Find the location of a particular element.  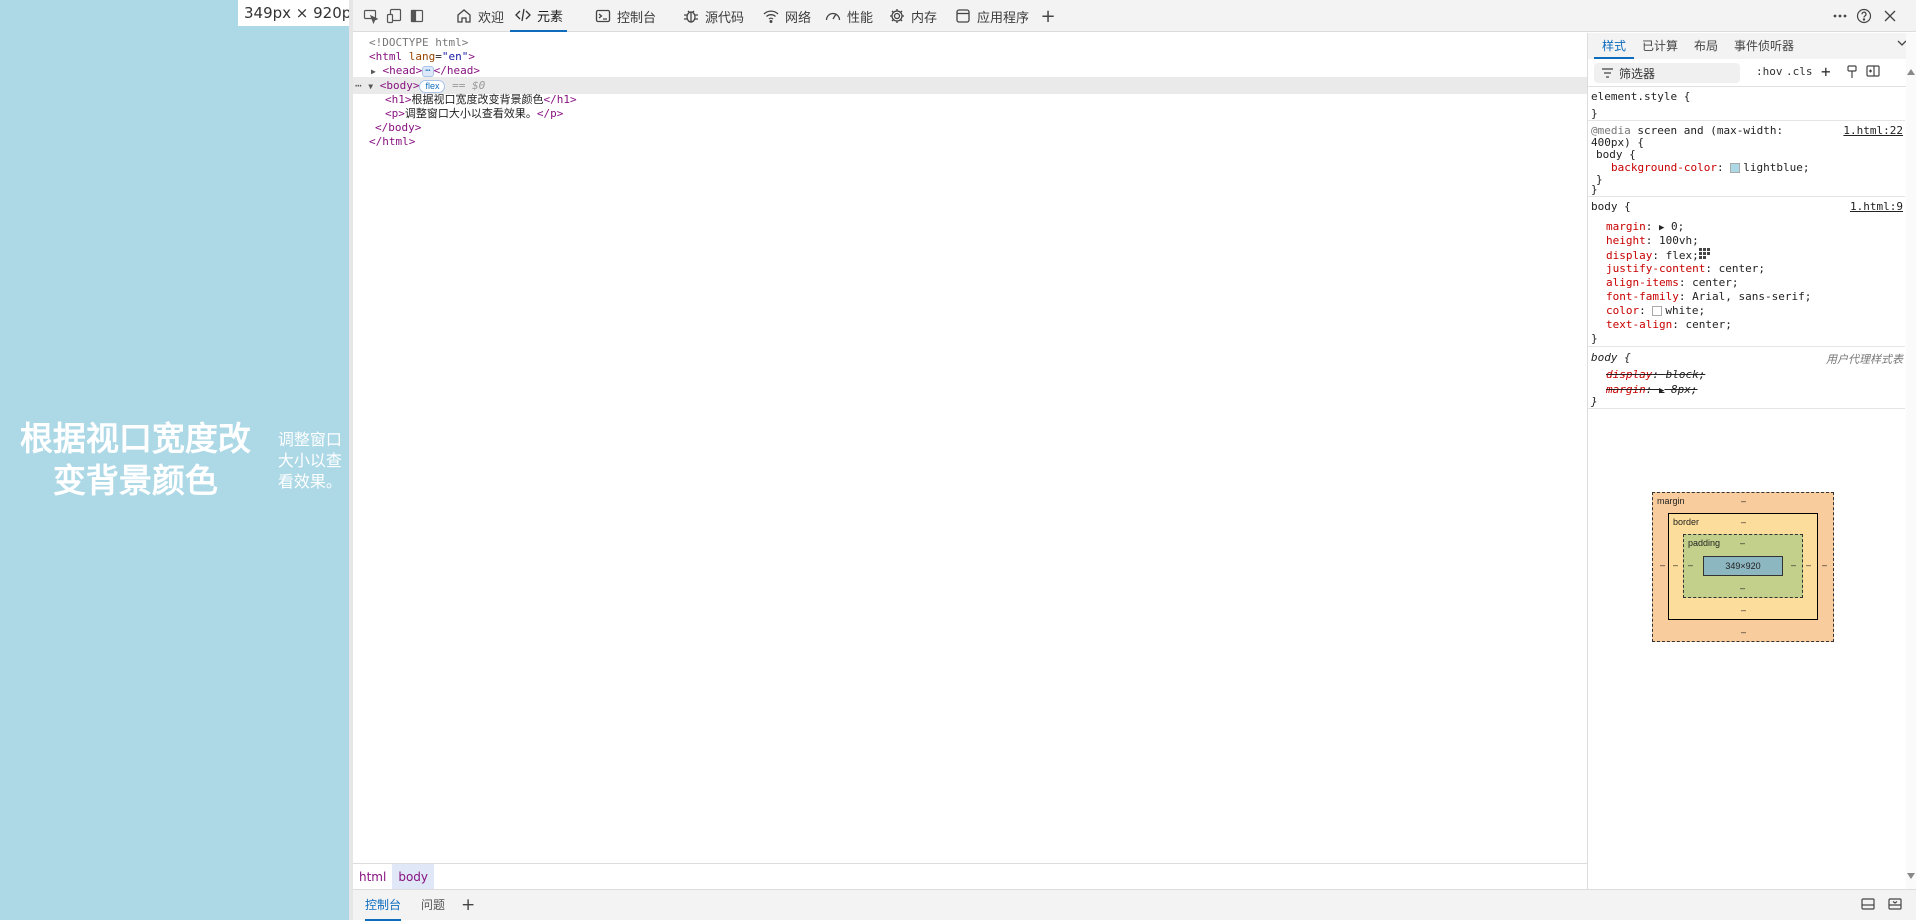

tab-console: 控制台 is located at coordinates (625, 16).